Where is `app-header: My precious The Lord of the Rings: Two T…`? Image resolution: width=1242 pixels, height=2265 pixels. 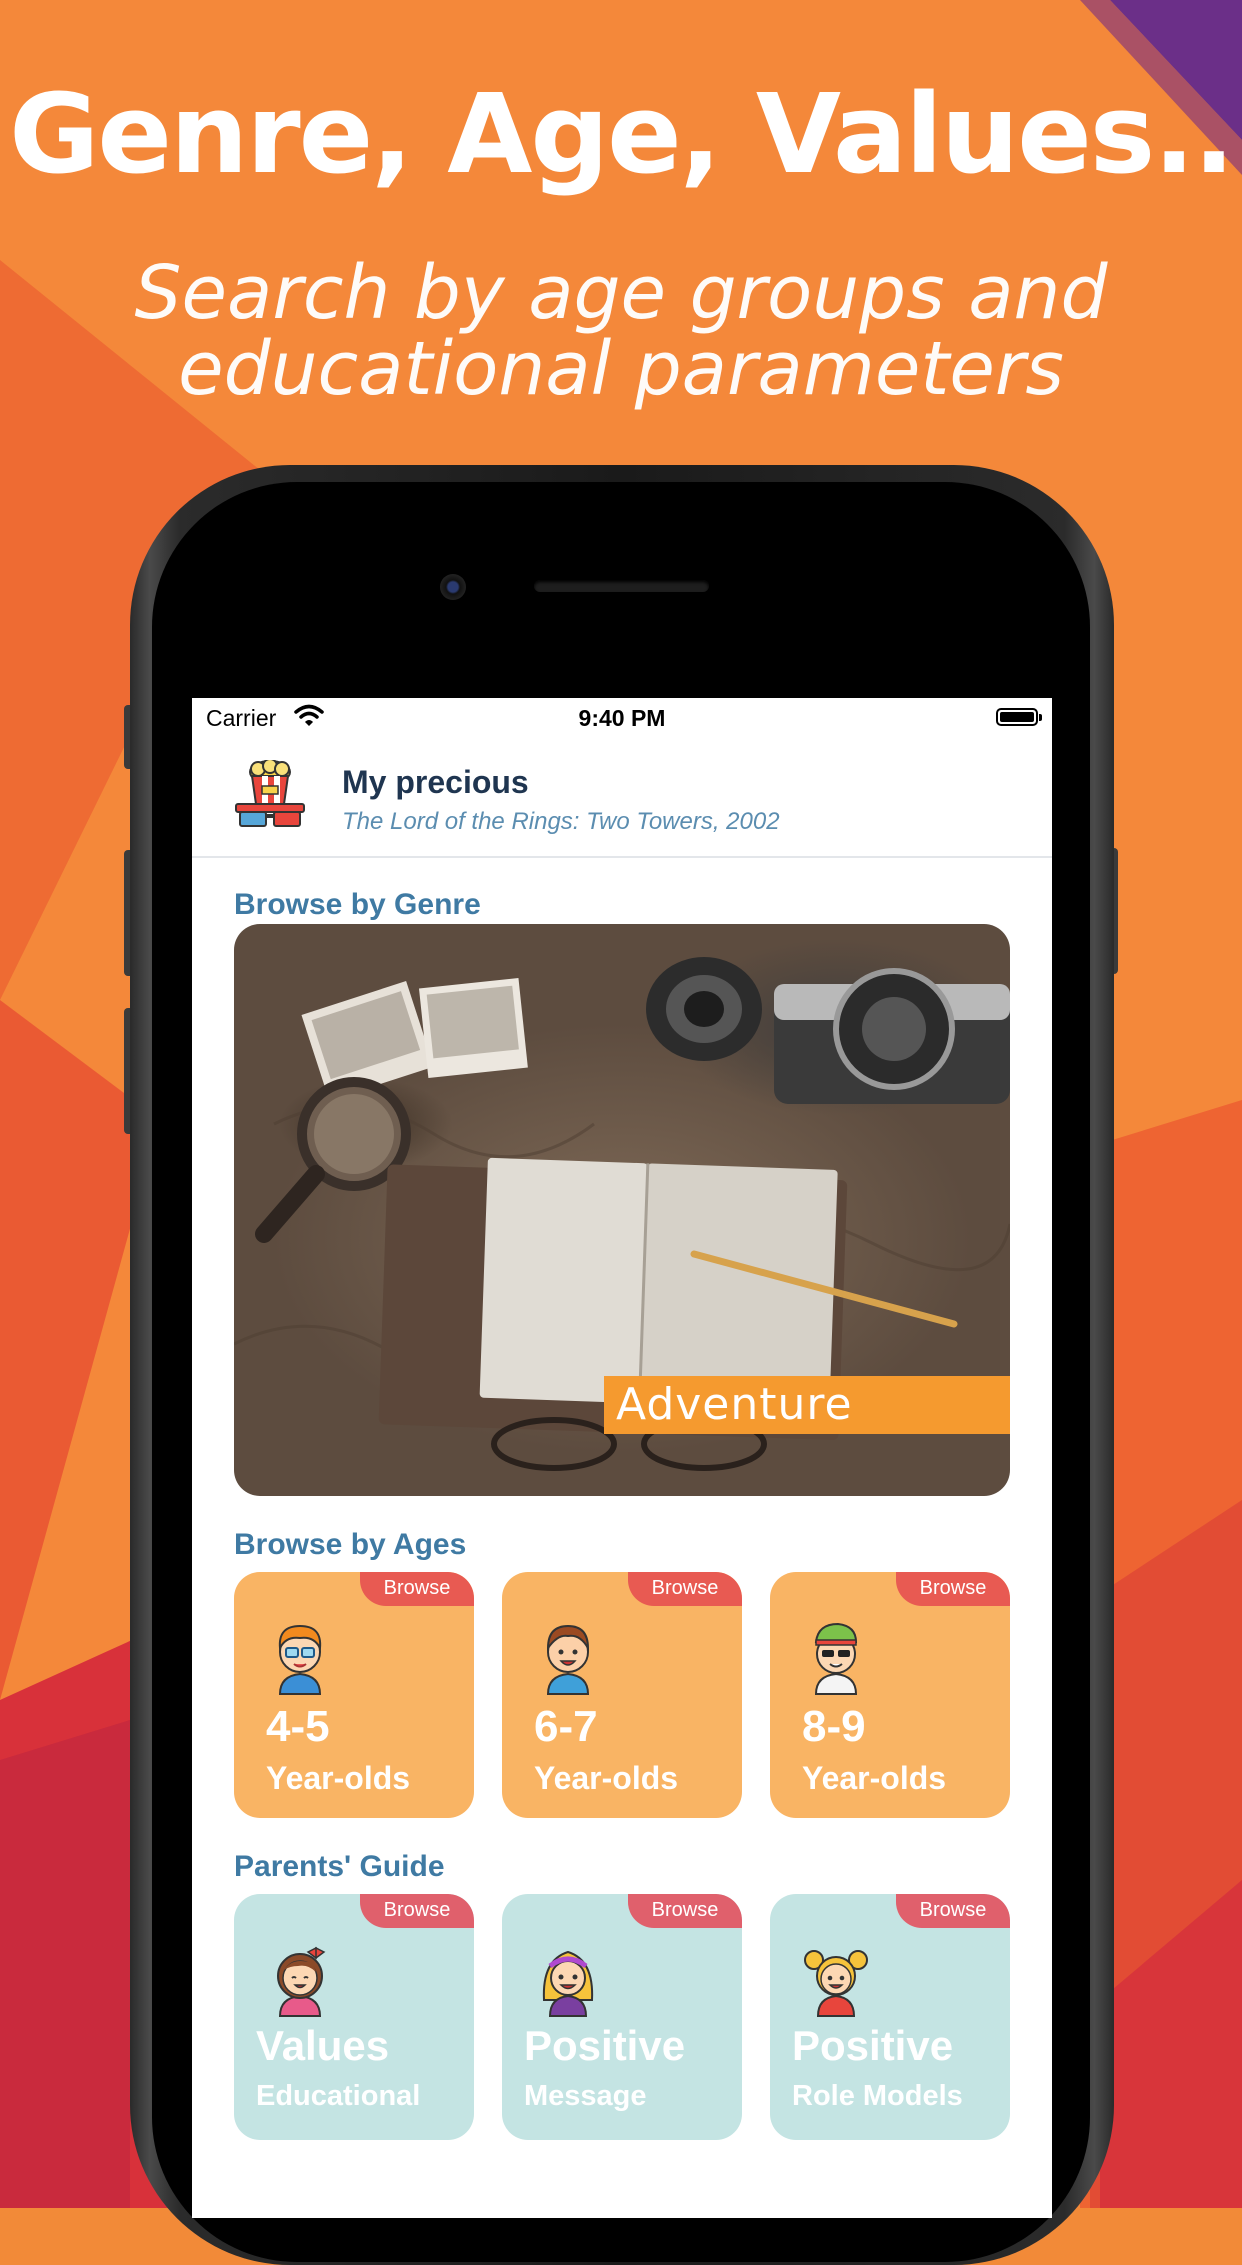
app-header: My precious The Lord of the Rings: Two T… is located at coordinates (622, 798).